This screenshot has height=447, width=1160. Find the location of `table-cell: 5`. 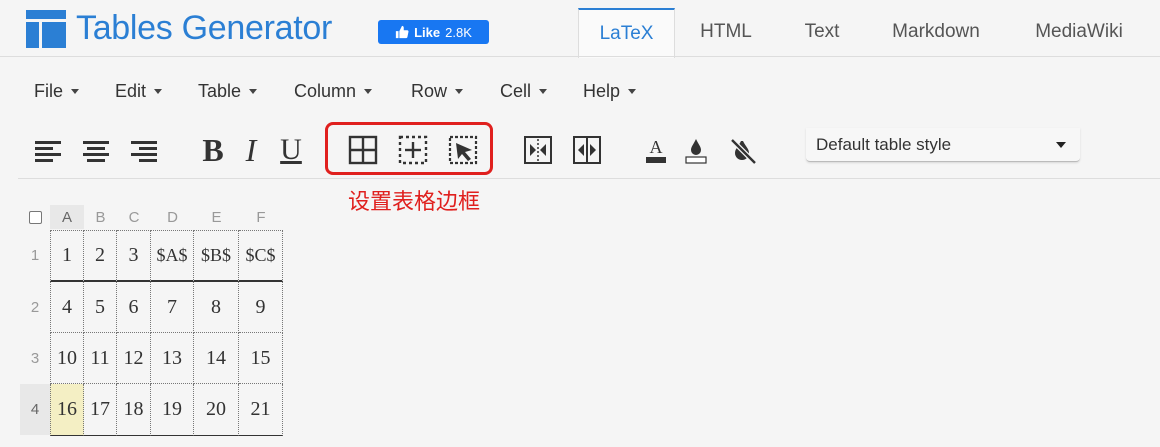

table-cell: 5 is located at coordinates (100, 307).